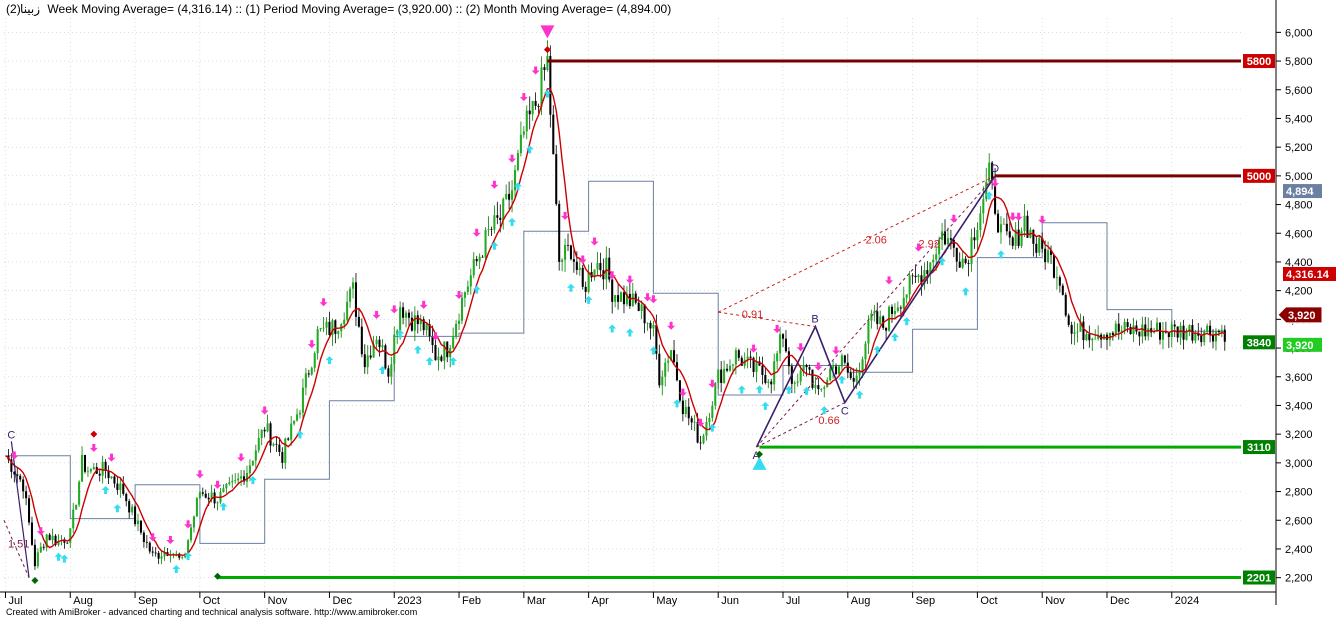 This screenshot has height=619, width=1336. What do you see at coordinates (928, 245) in the screenshot?
I see `pattern-ratio-label: 2.92` at bounding box center [928, 245].